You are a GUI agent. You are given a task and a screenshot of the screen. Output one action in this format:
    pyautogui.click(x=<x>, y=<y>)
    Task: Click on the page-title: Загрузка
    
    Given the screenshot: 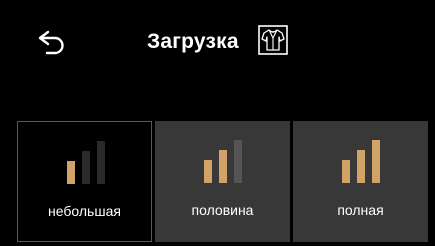 What is the action you would take?
    pyautogui.click(x=193, y=41)
    